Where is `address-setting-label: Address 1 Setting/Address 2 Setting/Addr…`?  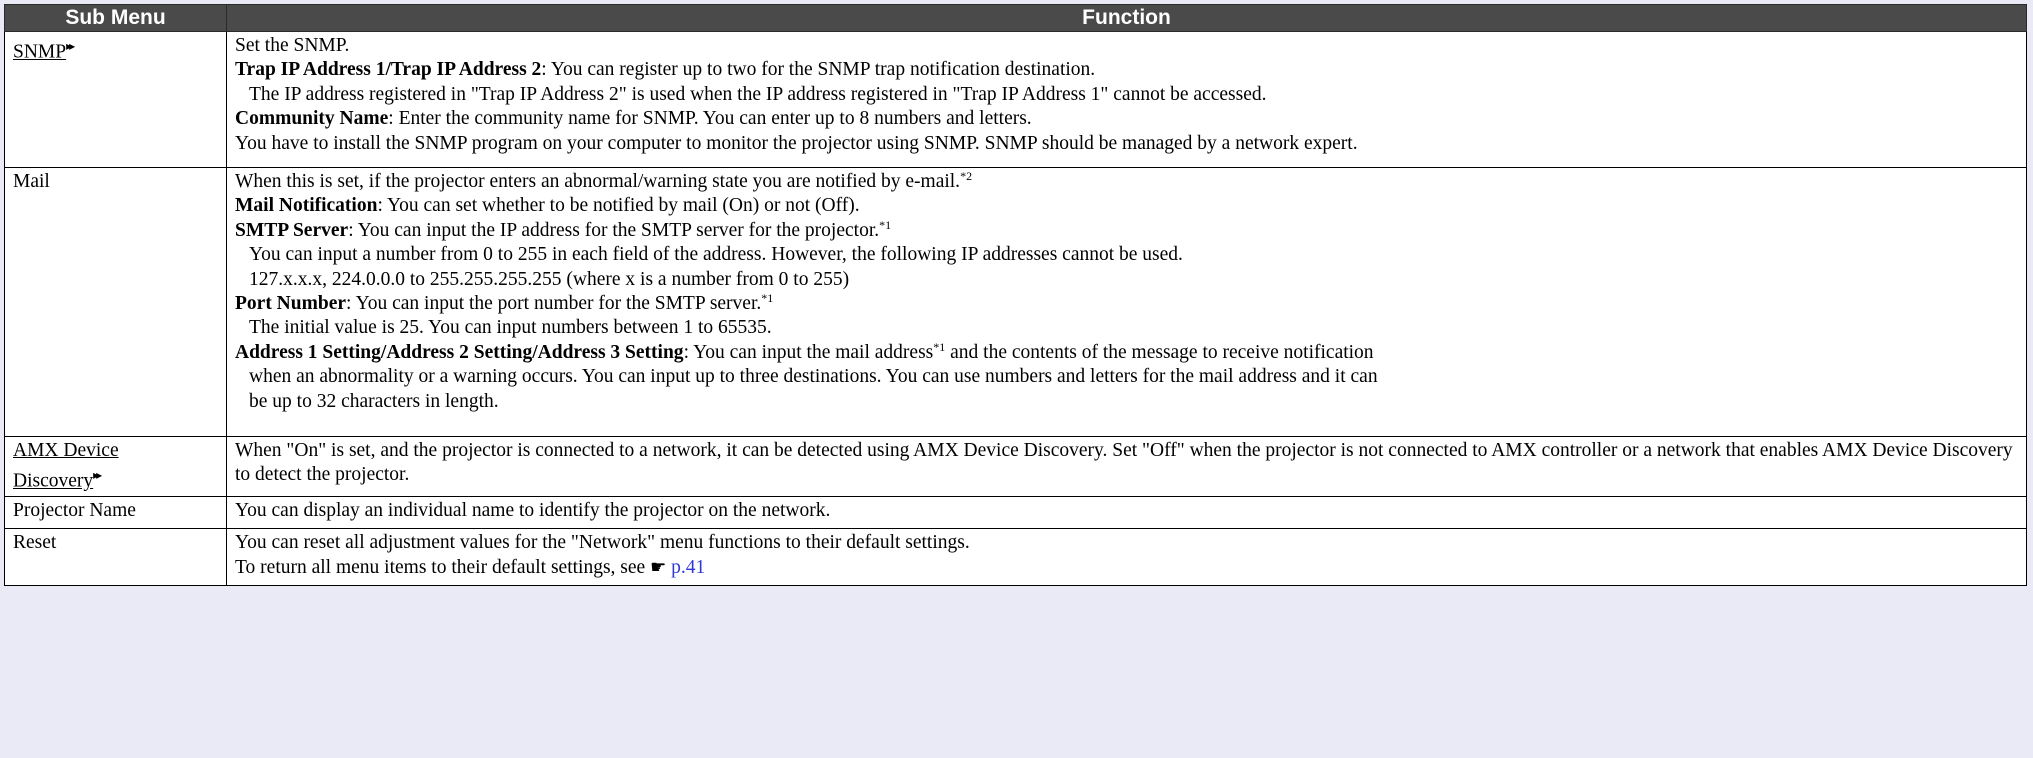 address-setting-label: Address 1 Setting/Address 2 Setting/Addr… is located at coordinates (459, 352).